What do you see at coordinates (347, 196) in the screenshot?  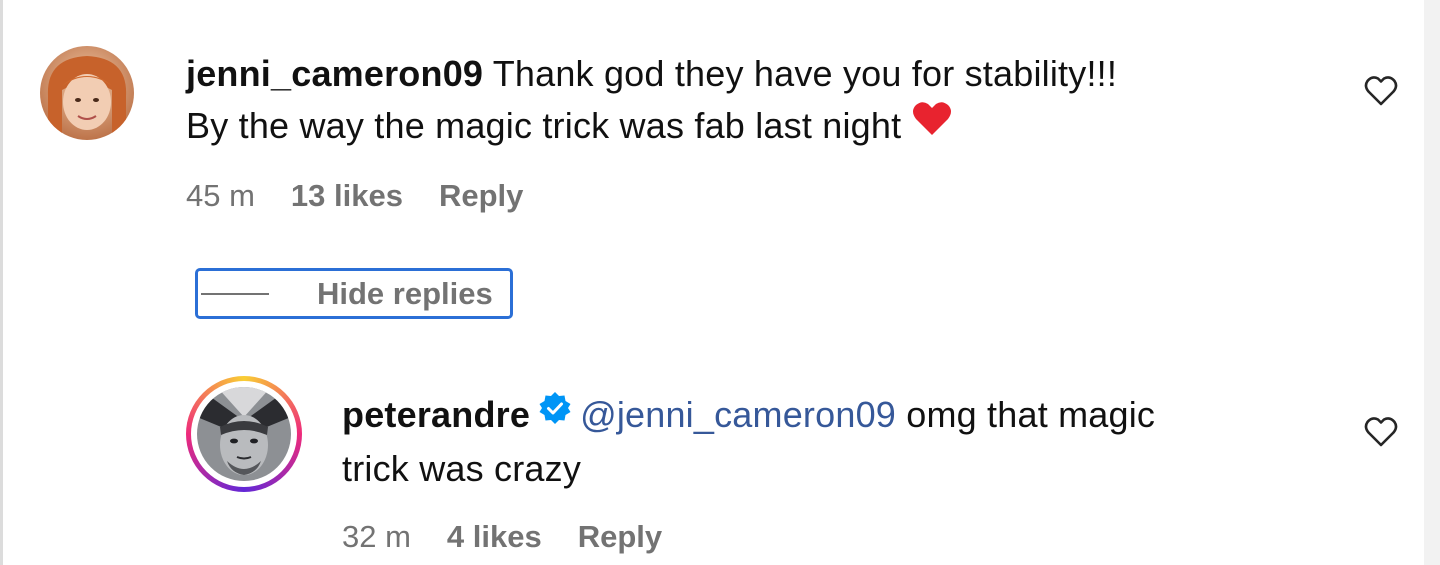 I see `comment-likes-count: 13 likes` at bounding box center [347, 196].